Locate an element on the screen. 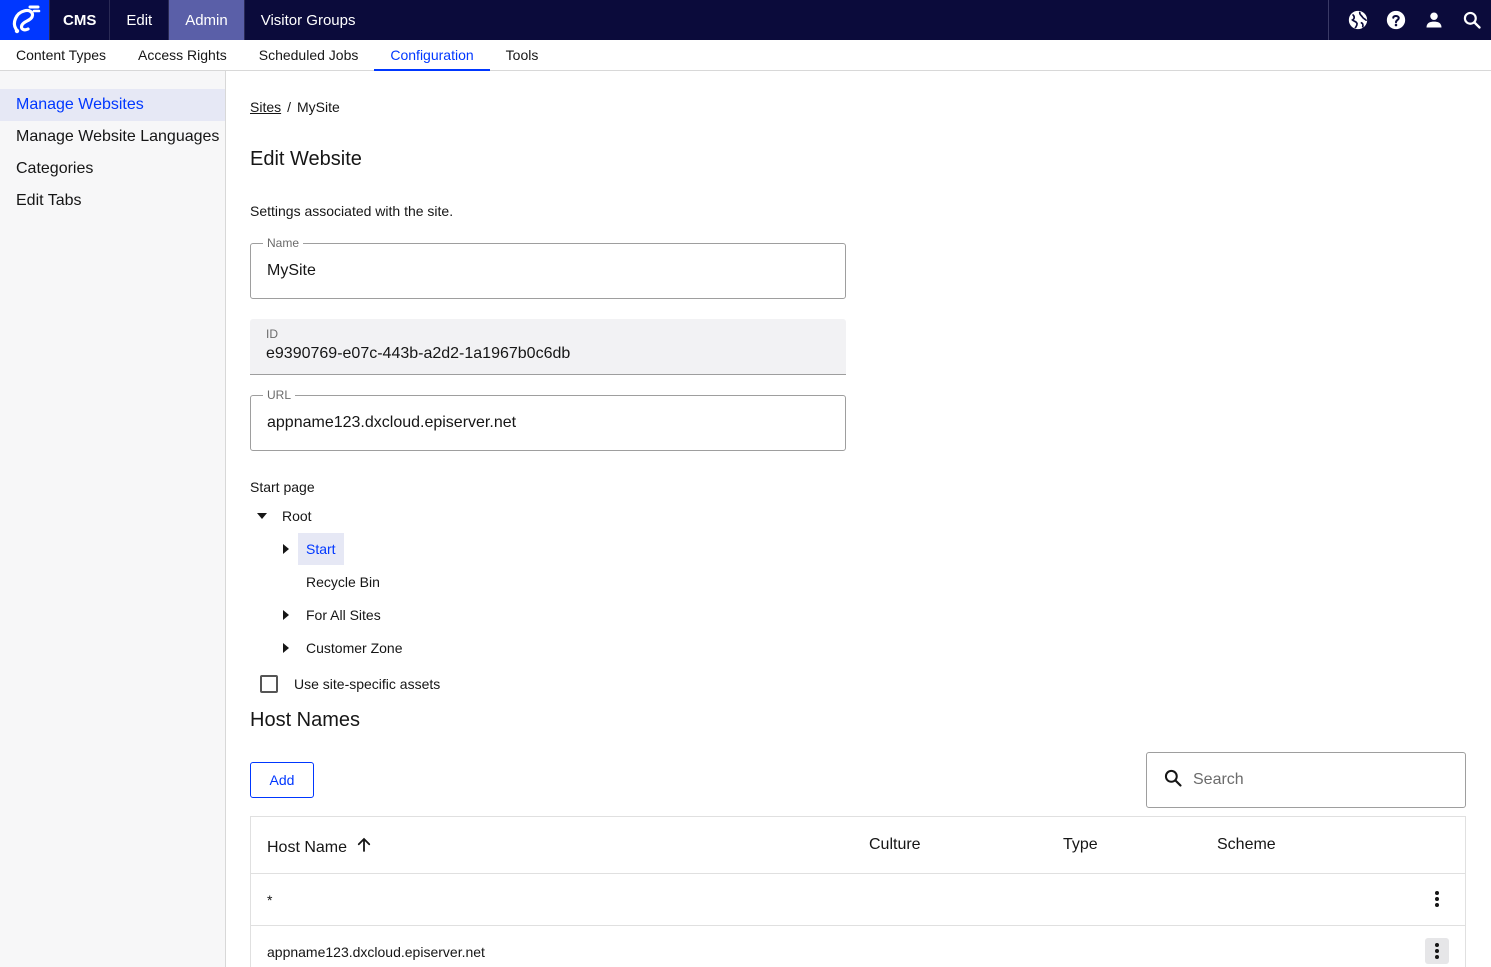 Image resolution: width=1491 pixels, height=967 pixels. id-field-label: ID is located at coordinates (272, 334).